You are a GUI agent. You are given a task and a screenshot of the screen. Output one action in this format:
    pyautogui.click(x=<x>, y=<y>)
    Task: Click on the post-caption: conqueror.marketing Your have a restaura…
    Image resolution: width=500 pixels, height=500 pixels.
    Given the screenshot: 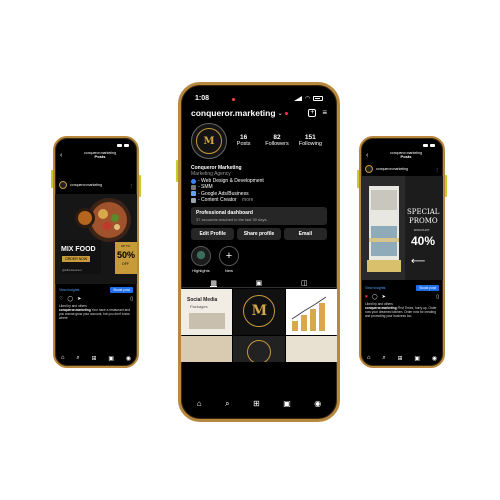 What is the action you would take?
    pyautogui.click(x=96, y=314)
    